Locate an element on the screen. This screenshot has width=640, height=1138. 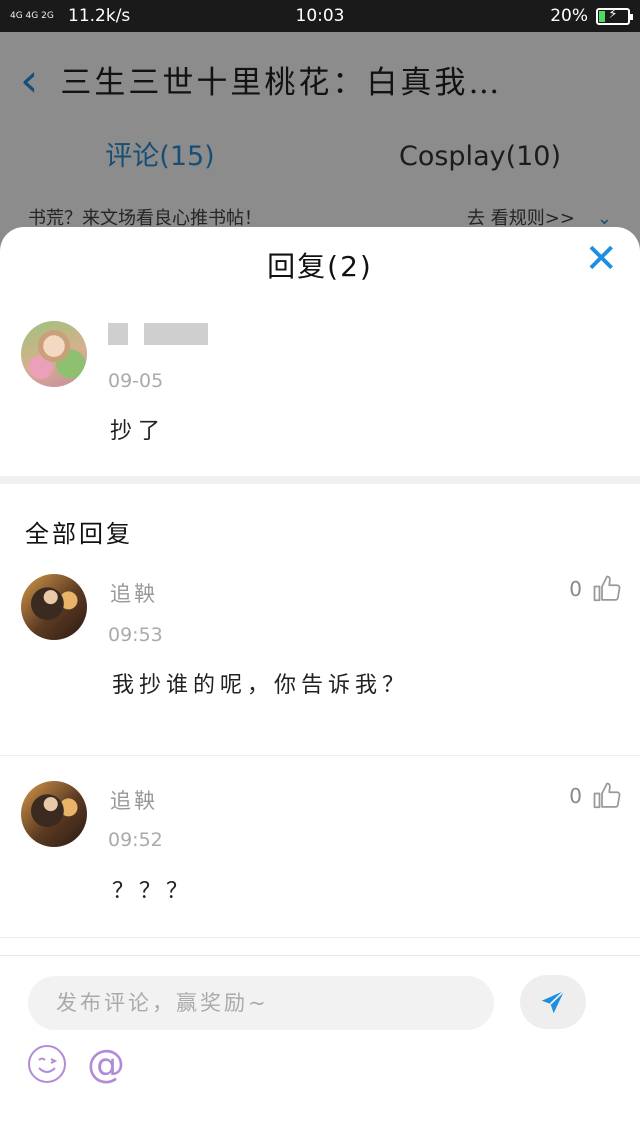
comment-text: 抄了 is located at coordinates (138, 431).